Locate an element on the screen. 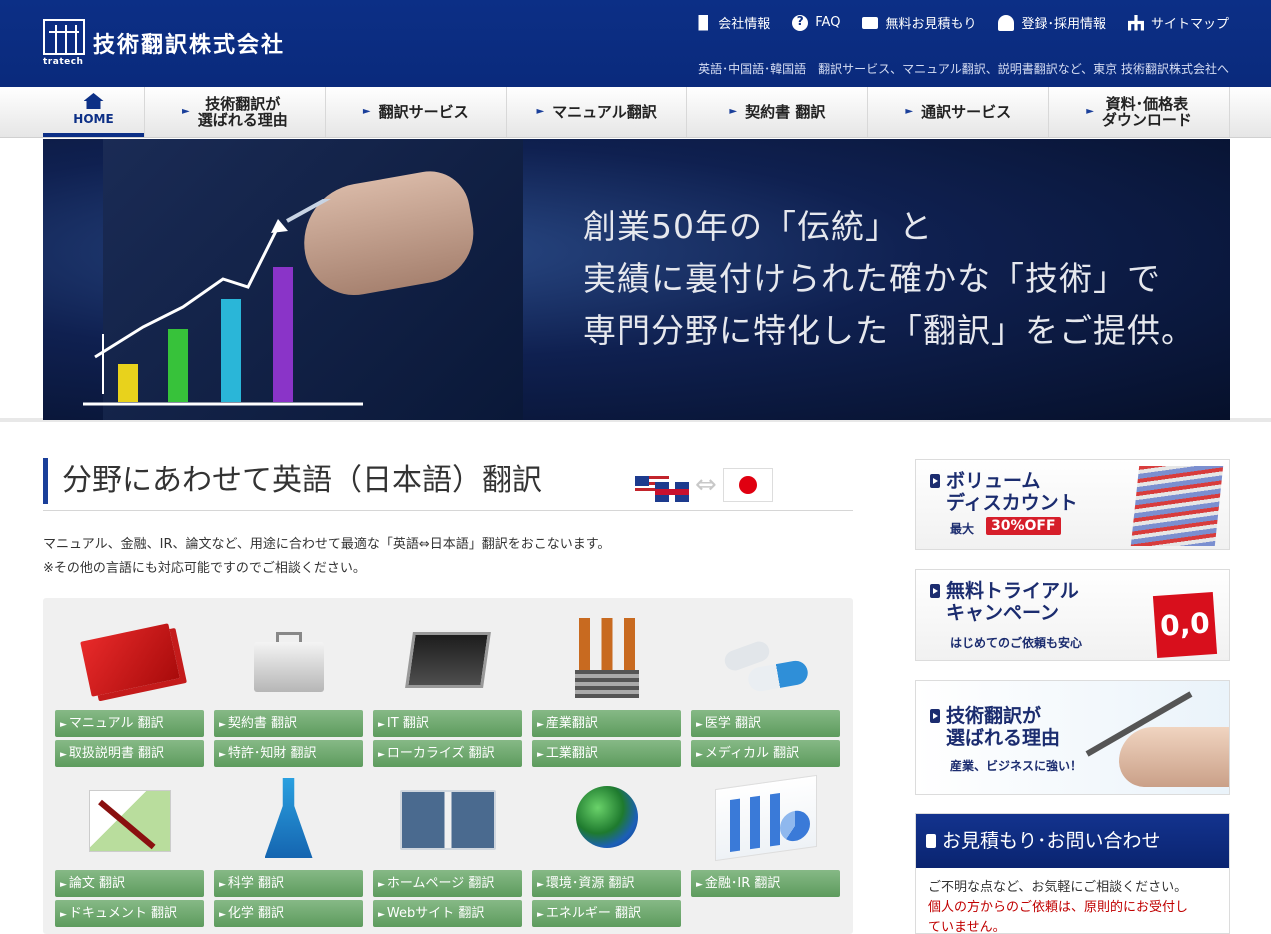 This screenshot has height=934, width=1271. bar-yellow is located at coordinates (128, 383).